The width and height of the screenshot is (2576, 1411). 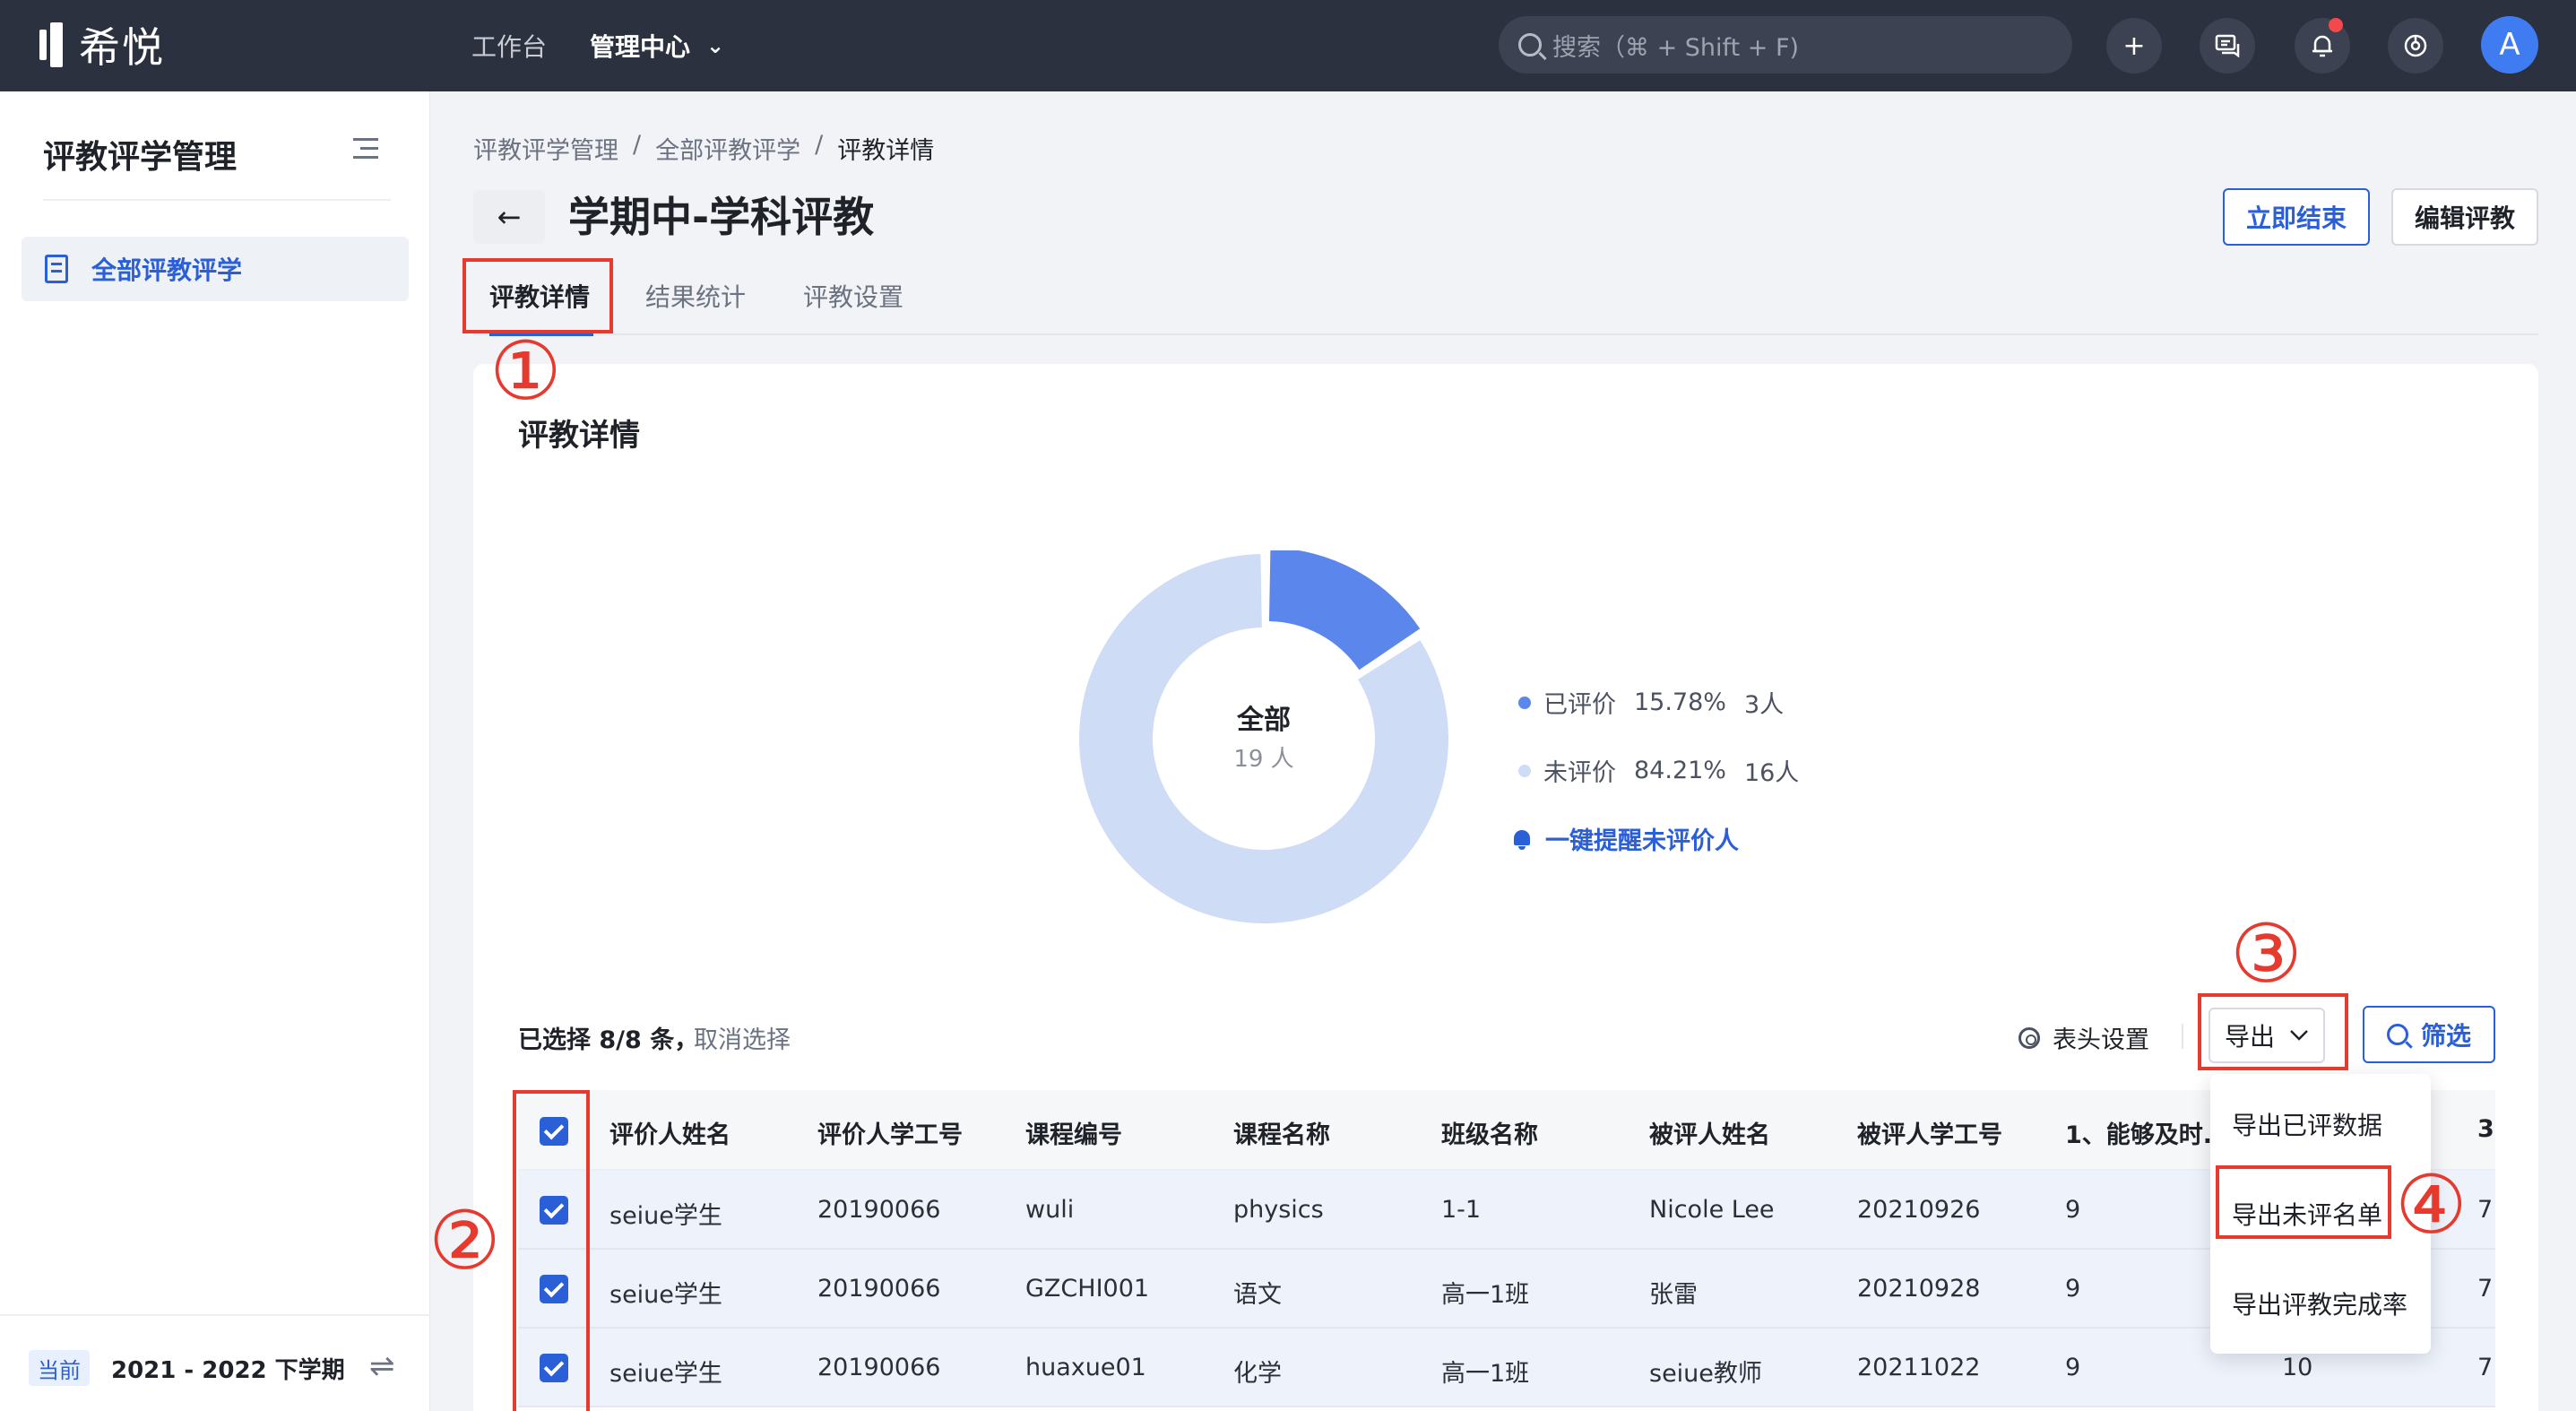 What do you see at coordinates (1344, 610) in the screenshot?
I see `donut-segment-evaluated` at bounding box center [1344, 610].